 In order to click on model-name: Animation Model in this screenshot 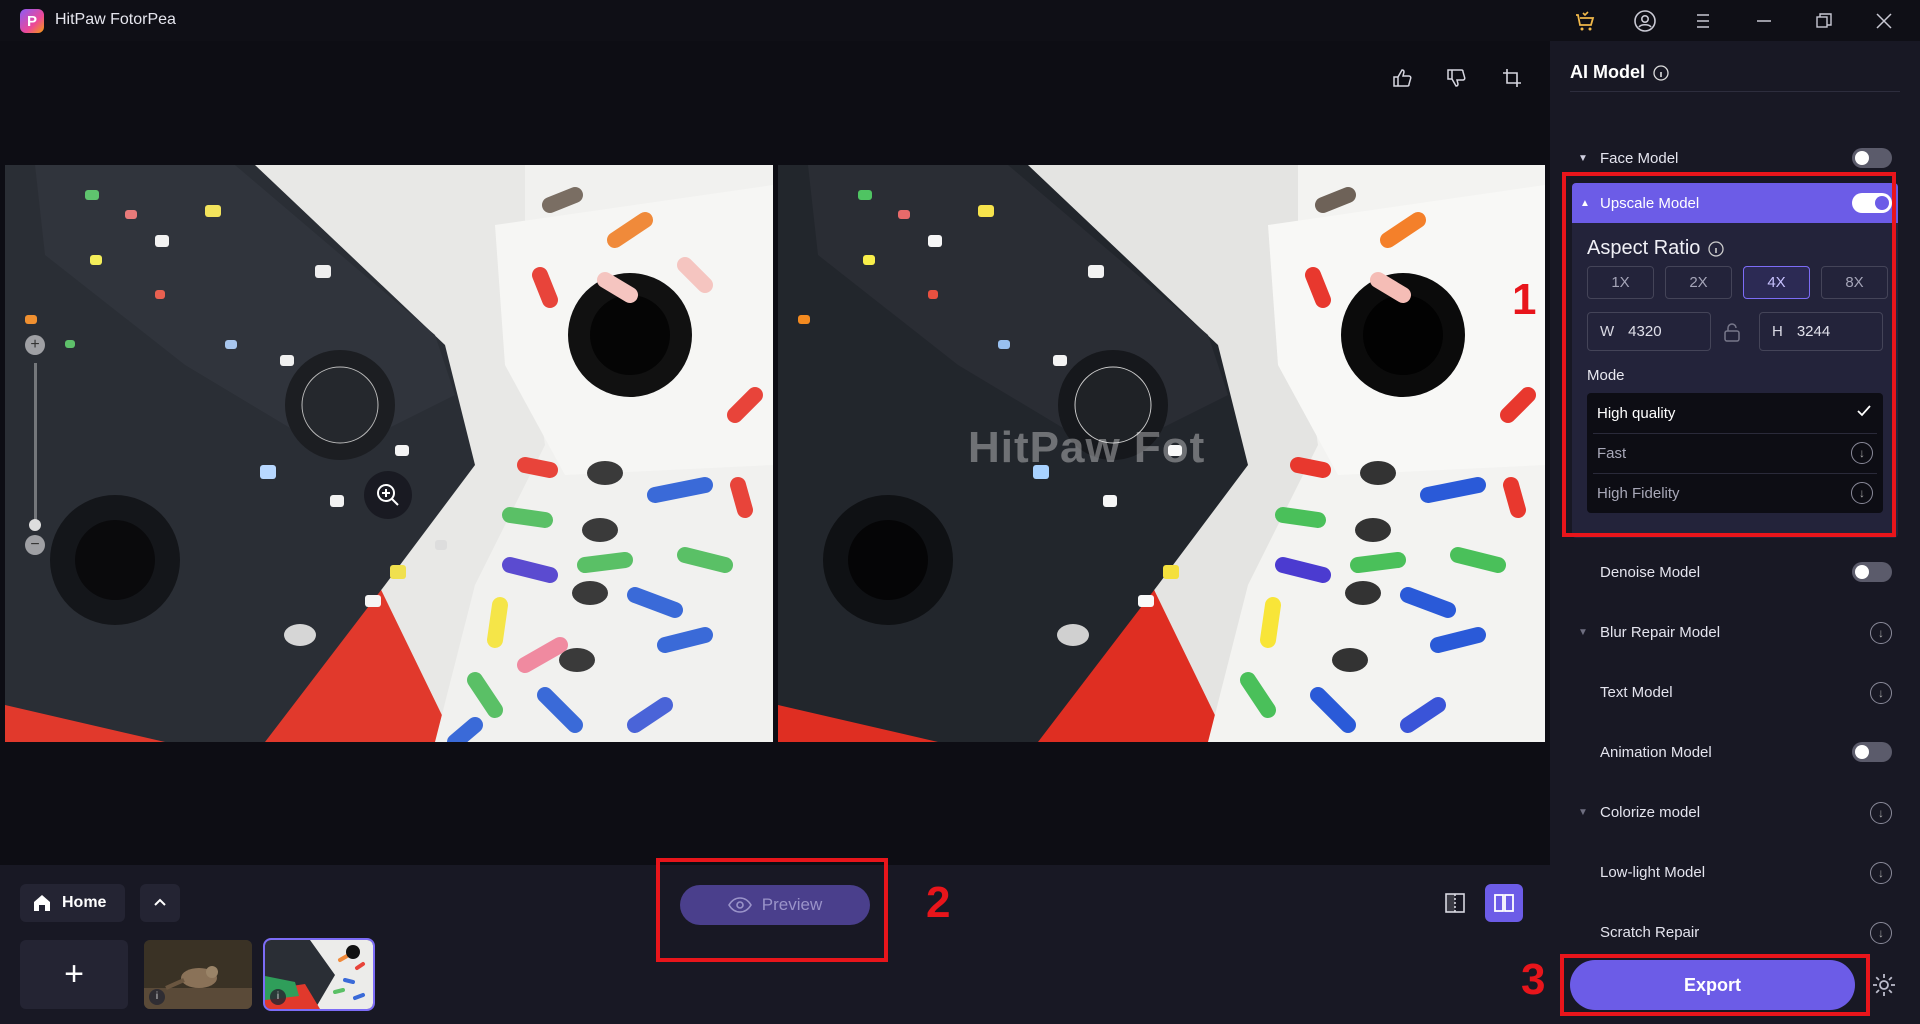, I will do `click(1656, 752)`.